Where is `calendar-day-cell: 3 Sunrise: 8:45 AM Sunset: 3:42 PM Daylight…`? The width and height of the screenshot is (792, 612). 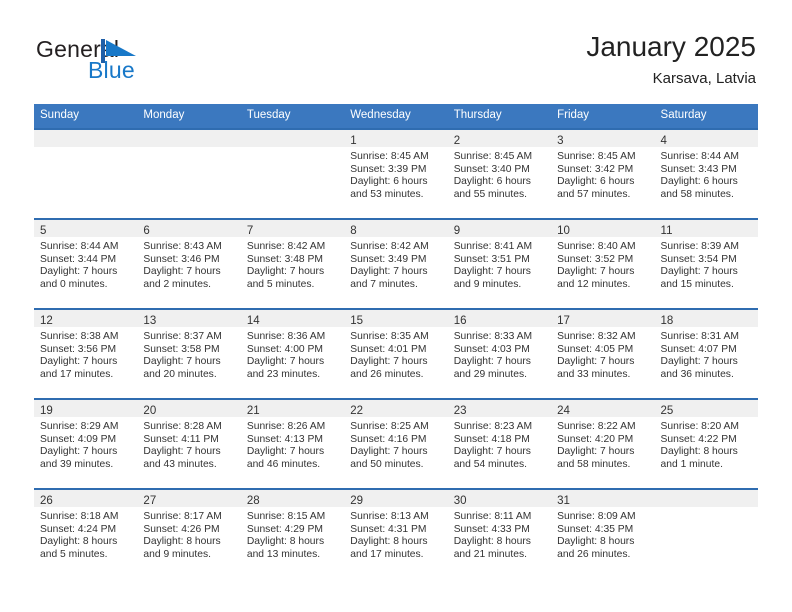 calendar-day-cell: 3 Sunrise: 8:45 AM Sunset: 3:42 PM Daylight… is located at coordinates (603, 173).